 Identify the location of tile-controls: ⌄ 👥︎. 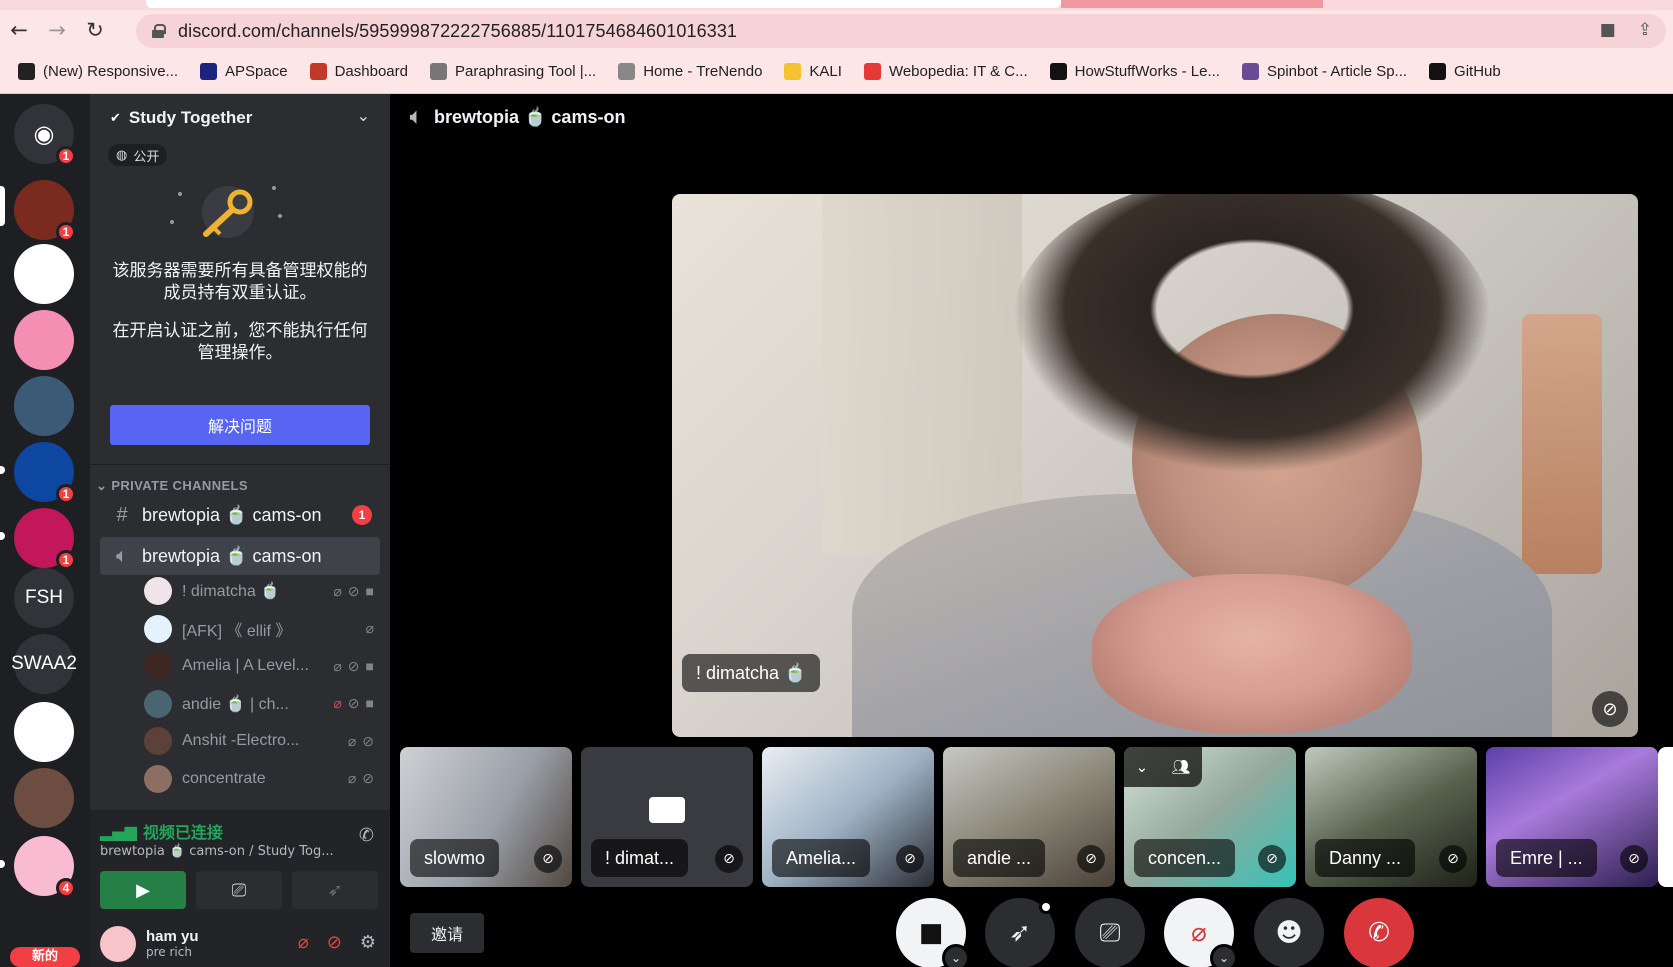
(1163, 767).